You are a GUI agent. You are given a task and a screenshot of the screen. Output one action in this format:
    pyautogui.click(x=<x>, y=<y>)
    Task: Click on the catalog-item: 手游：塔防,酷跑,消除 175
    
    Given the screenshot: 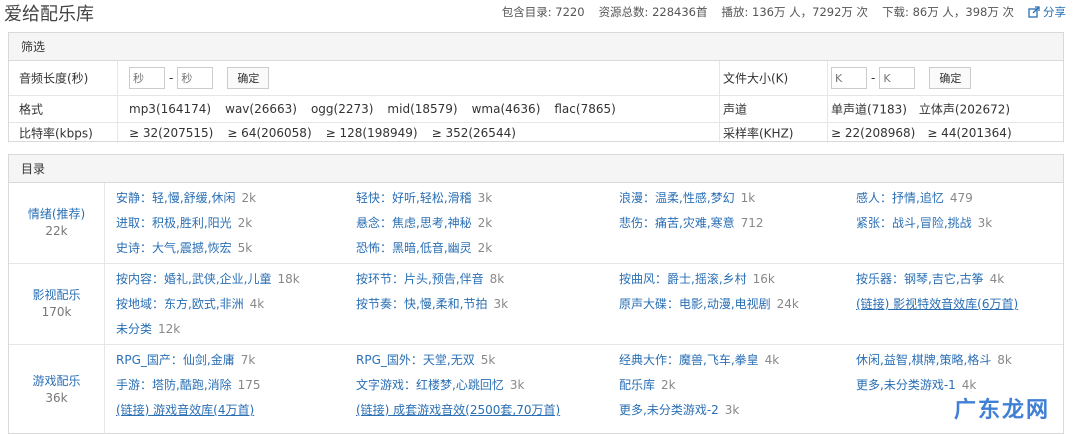 What is the action you would take?
    pyautogui.click(x=236, y=385)
    